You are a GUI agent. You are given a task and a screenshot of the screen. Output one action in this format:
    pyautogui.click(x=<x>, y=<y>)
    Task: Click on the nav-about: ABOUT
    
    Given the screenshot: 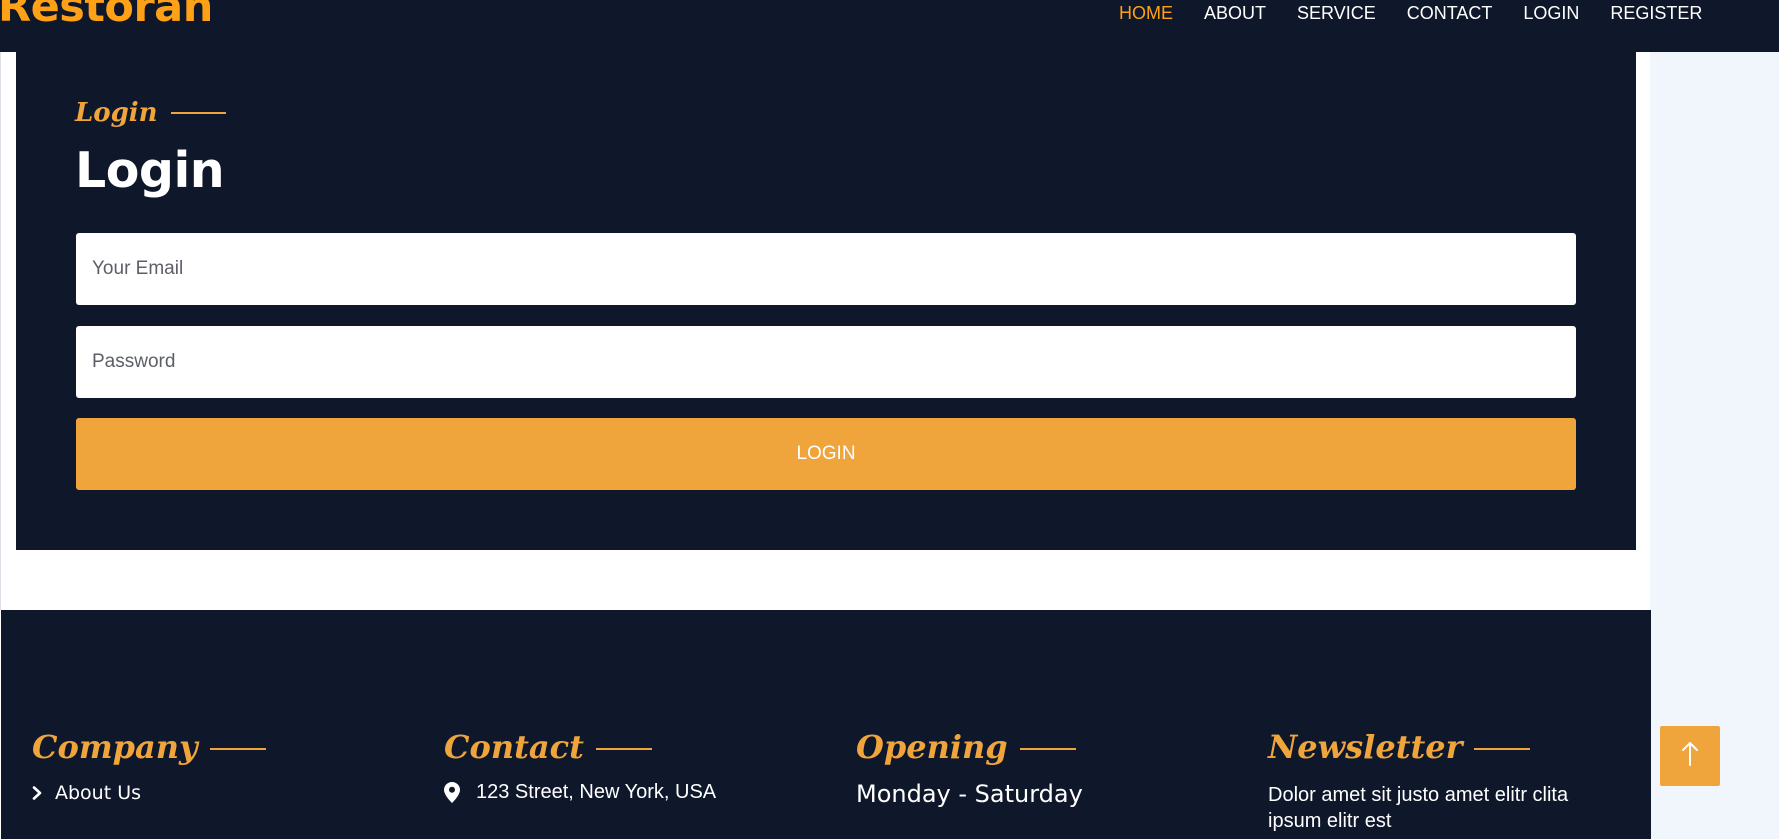 What is the action you would take?
    pyautogui.click(x=1235, y=13)
    